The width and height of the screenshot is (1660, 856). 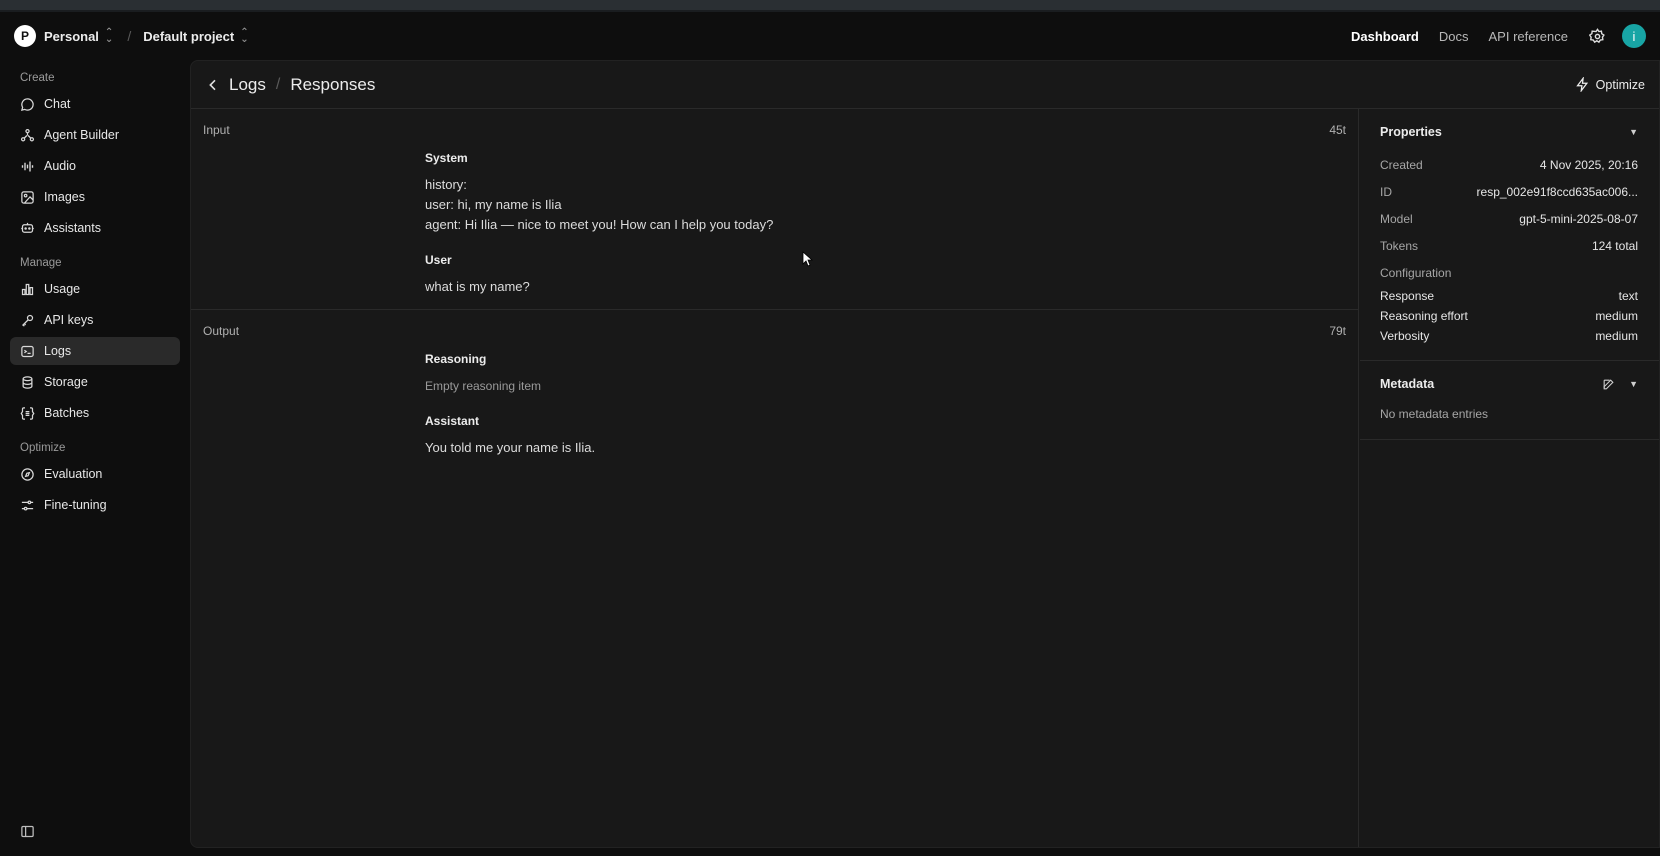 I want to click on prop-value: 4 Nov 2025, 20:16, so click(x=1588, y=164).